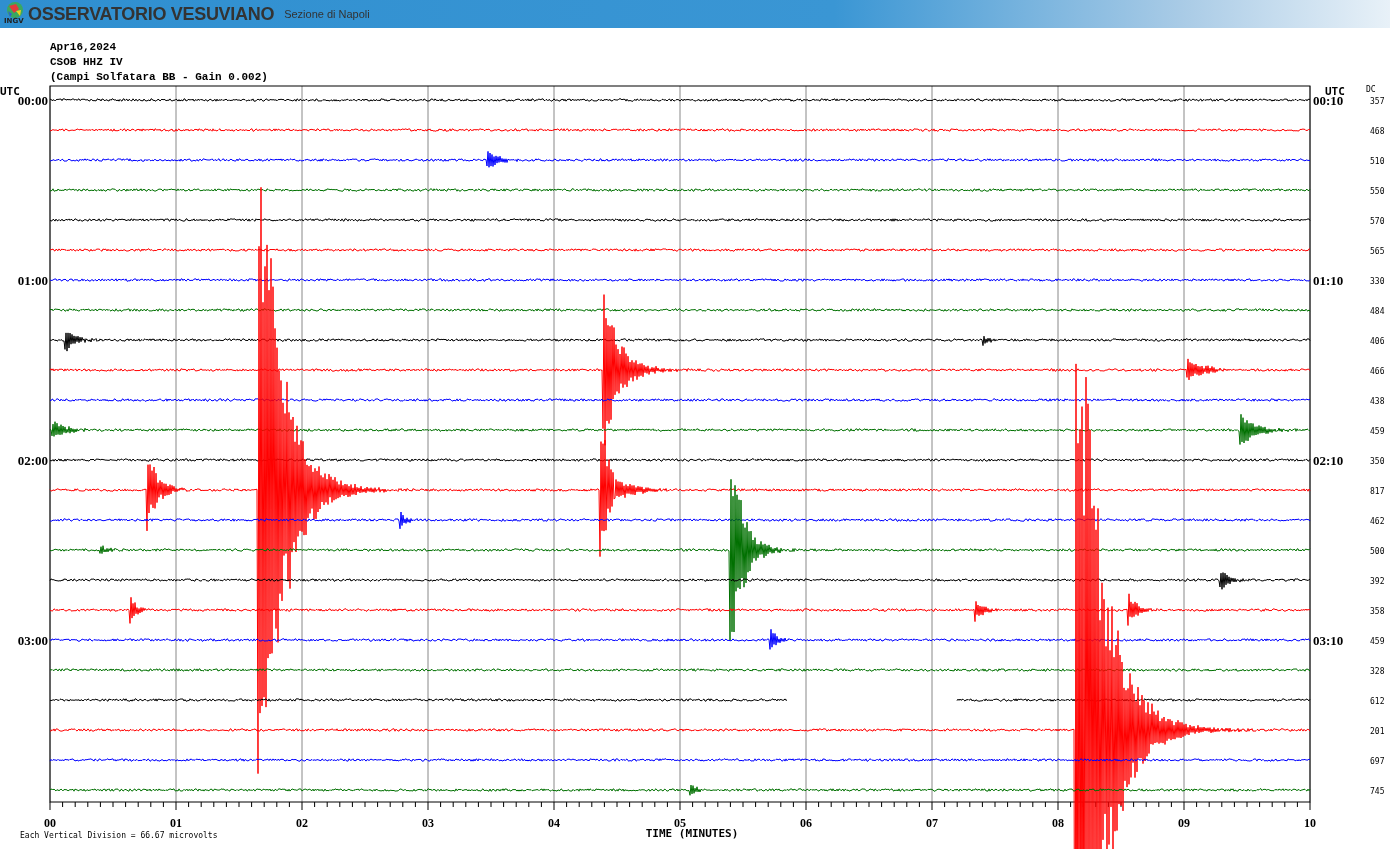 This screenshot has width=1390, height=849. Describe the element at coordinates (119, 835) in the screenshot. I see `scale-footnote: Each Vertical Division = 66.67 microvolts` at that location.